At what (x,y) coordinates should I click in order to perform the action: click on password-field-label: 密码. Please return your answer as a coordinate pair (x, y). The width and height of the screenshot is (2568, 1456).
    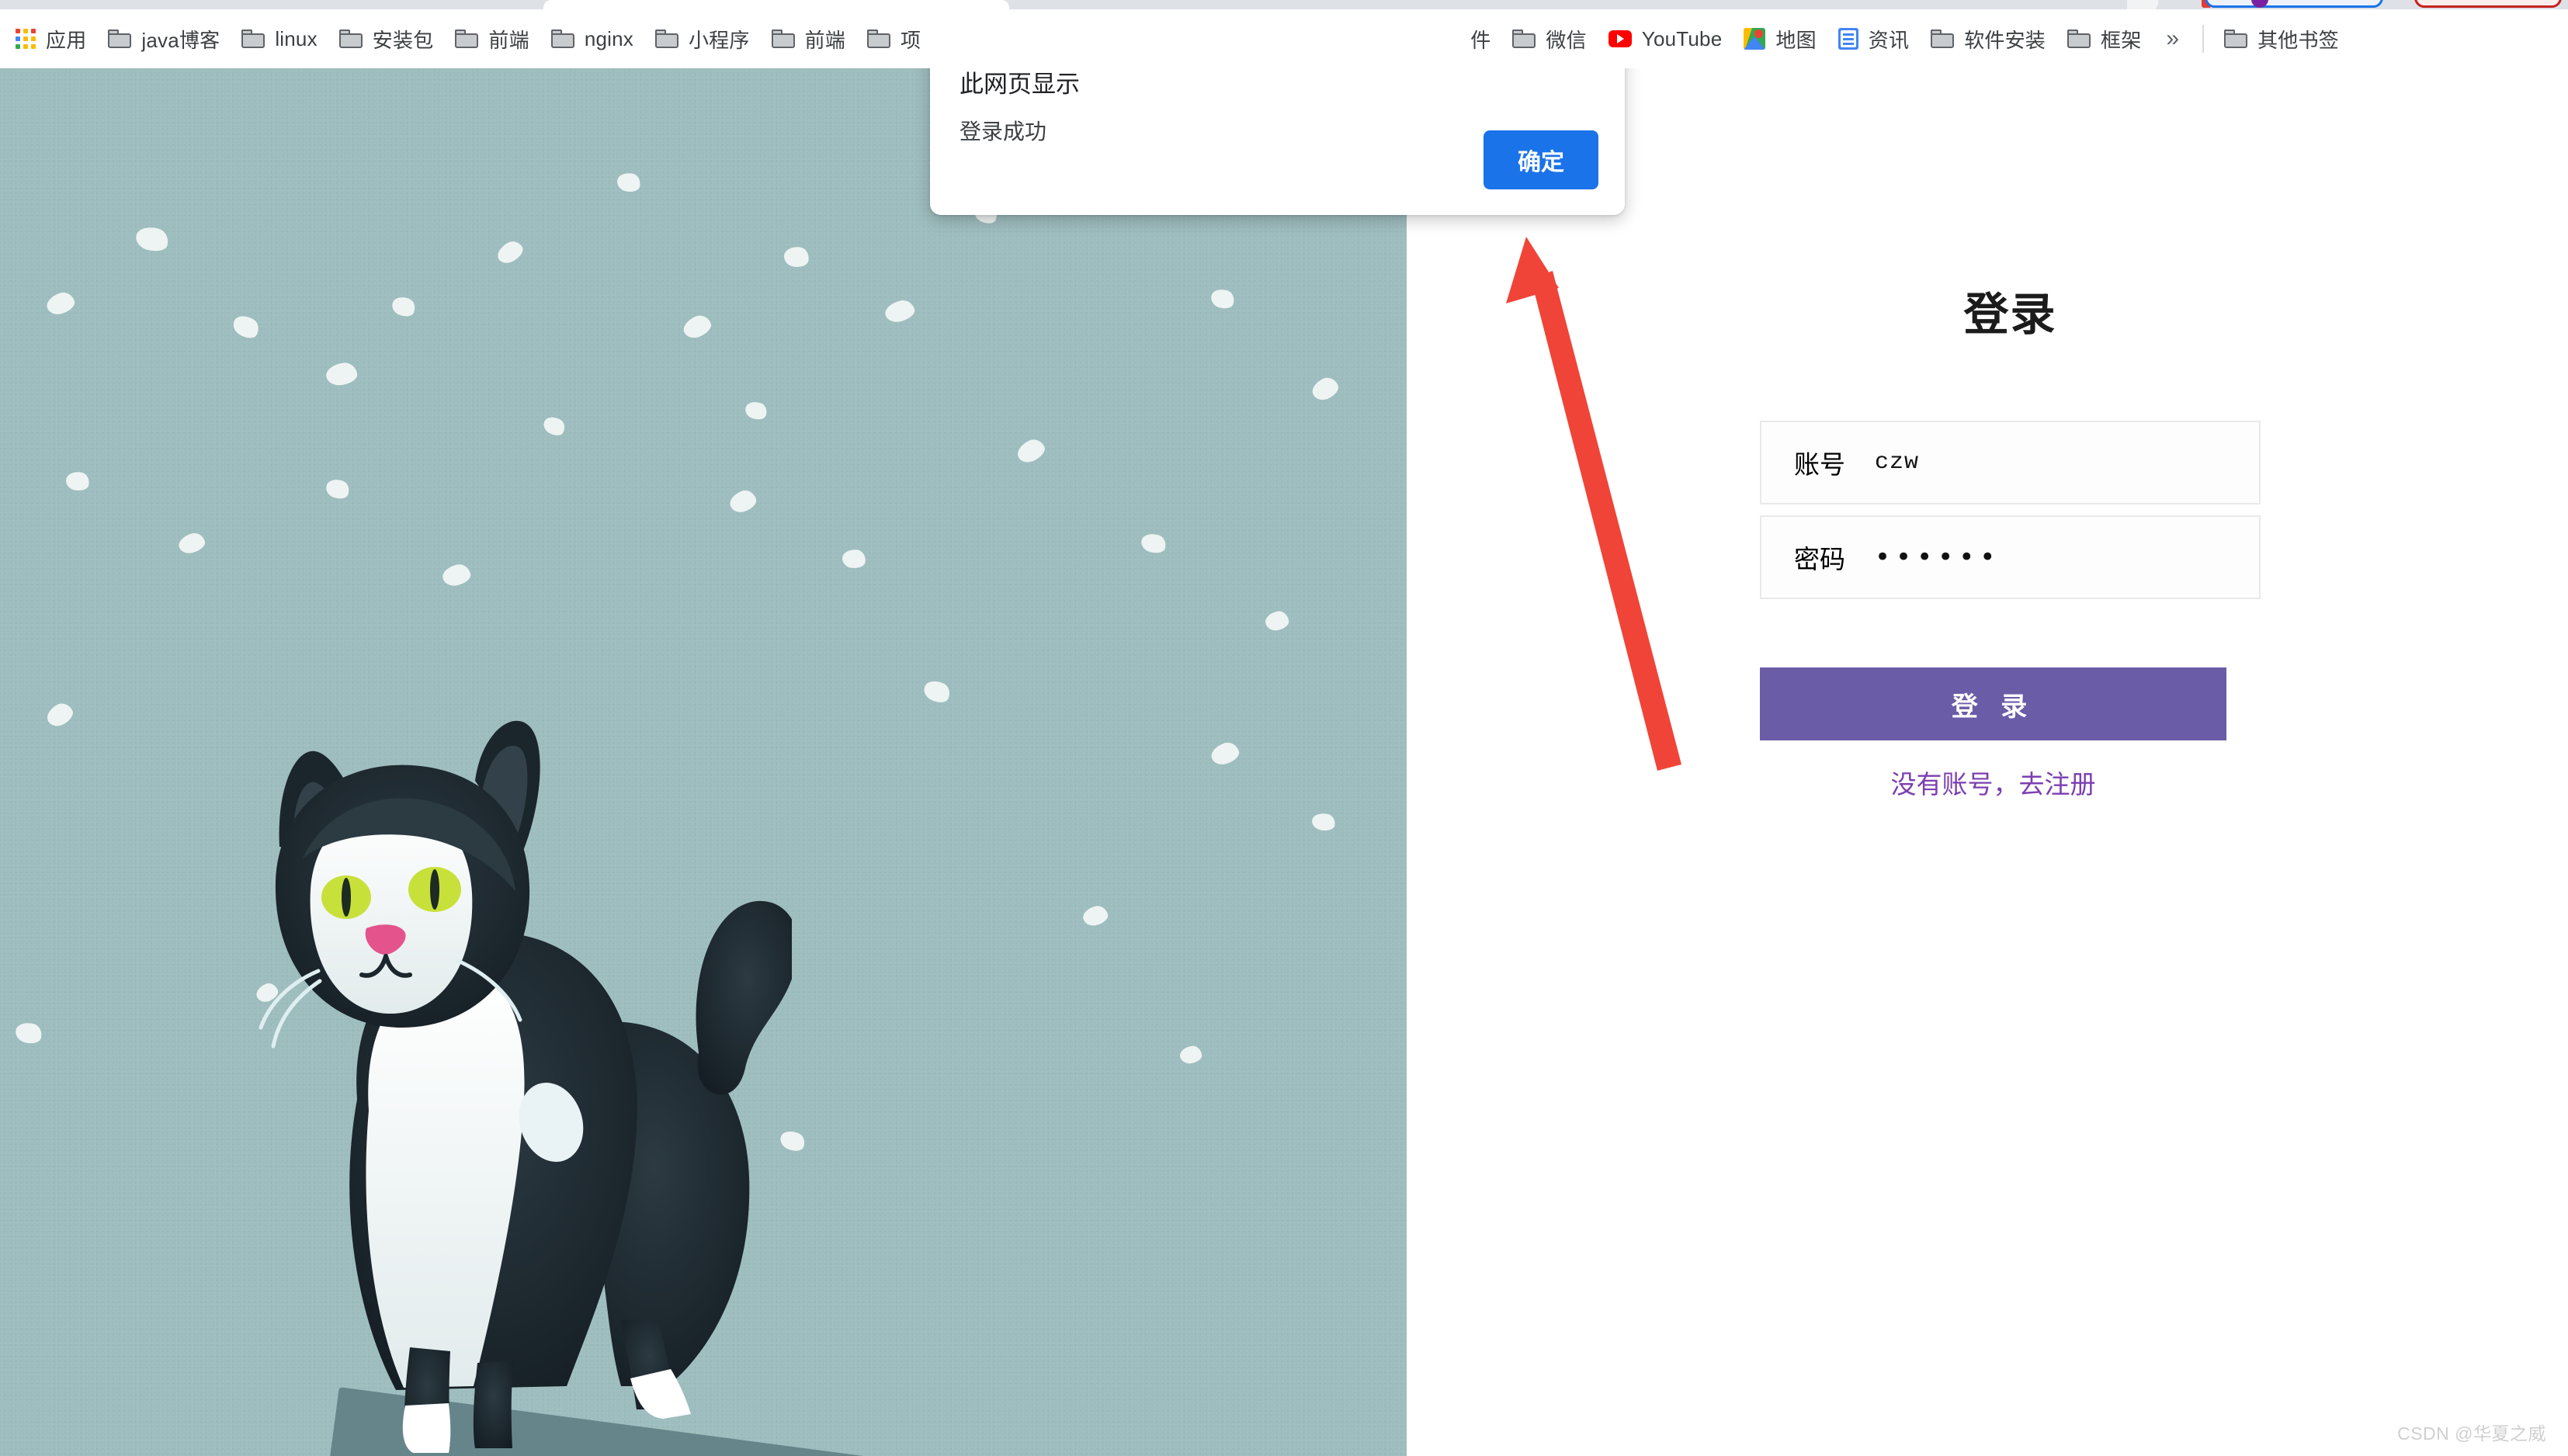
    Looking at the image, I should click on (1819, 560).